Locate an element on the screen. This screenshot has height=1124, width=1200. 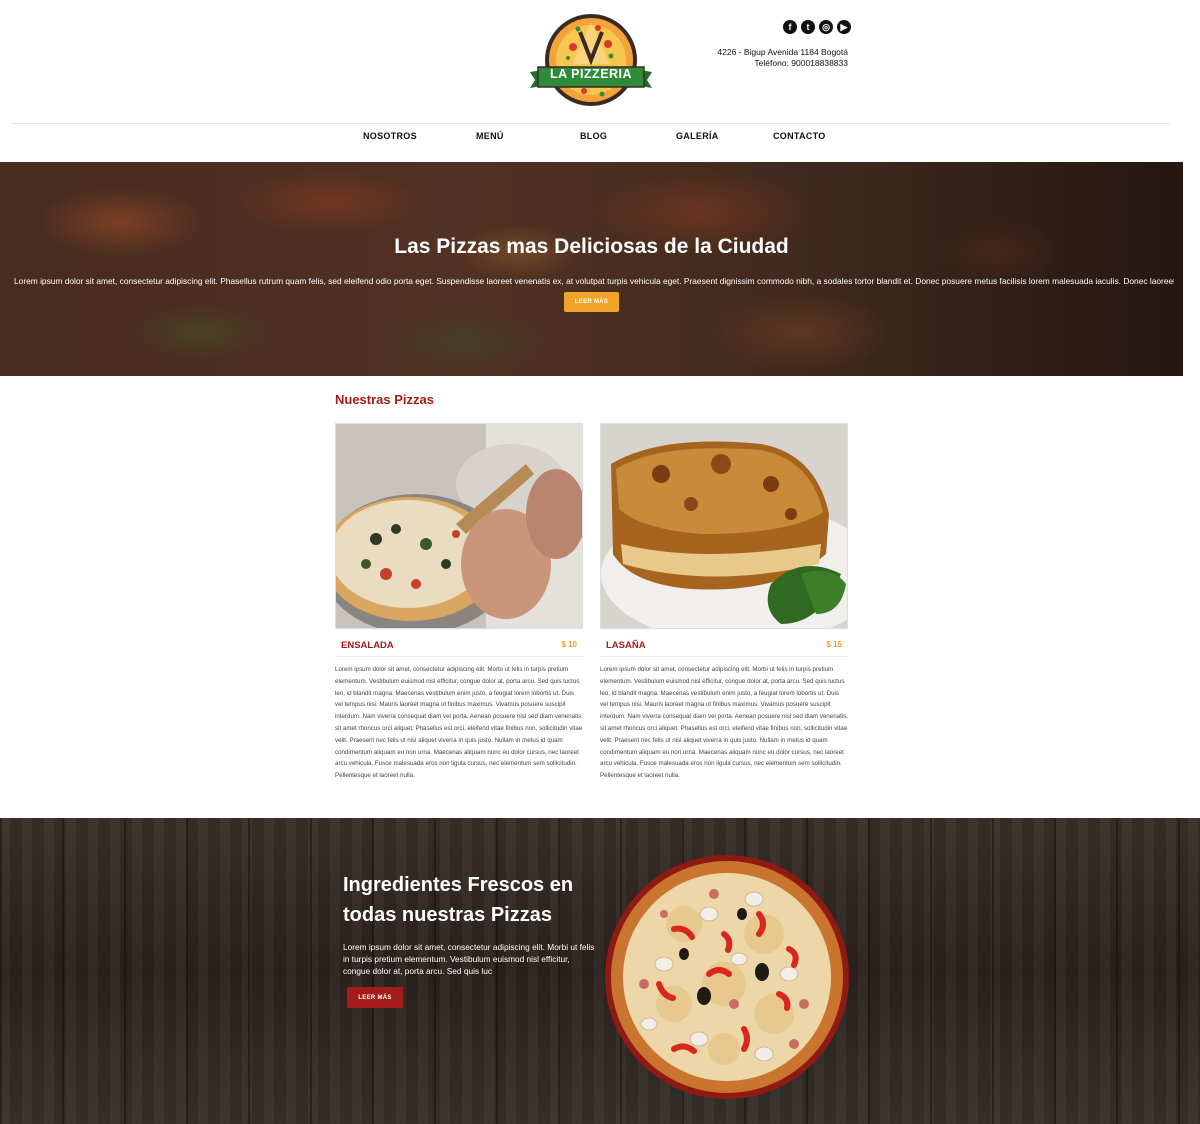
pizzas-section-title: Nuestras Pizzas is located at coordinates (384, 399).